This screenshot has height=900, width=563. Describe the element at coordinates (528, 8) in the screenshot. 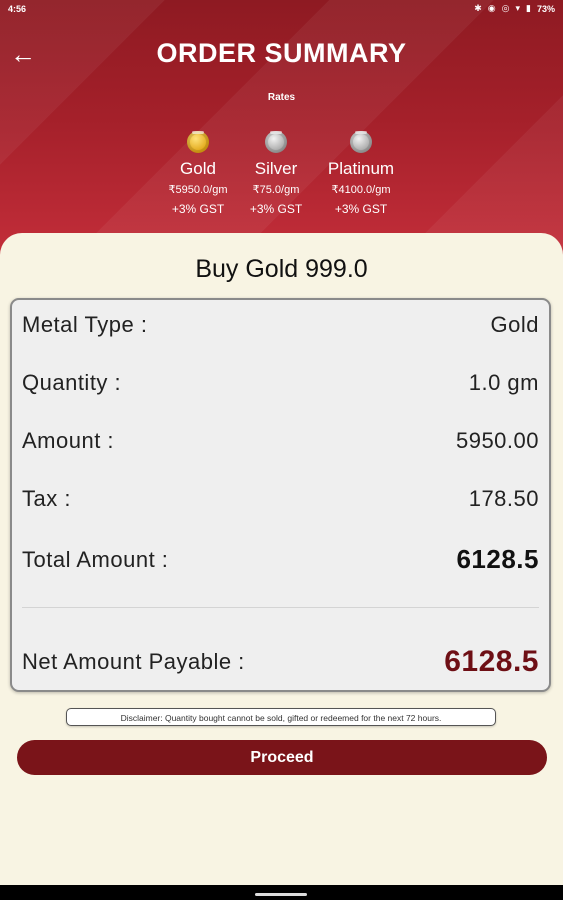

I see `battery-icon: ▮` at that location.